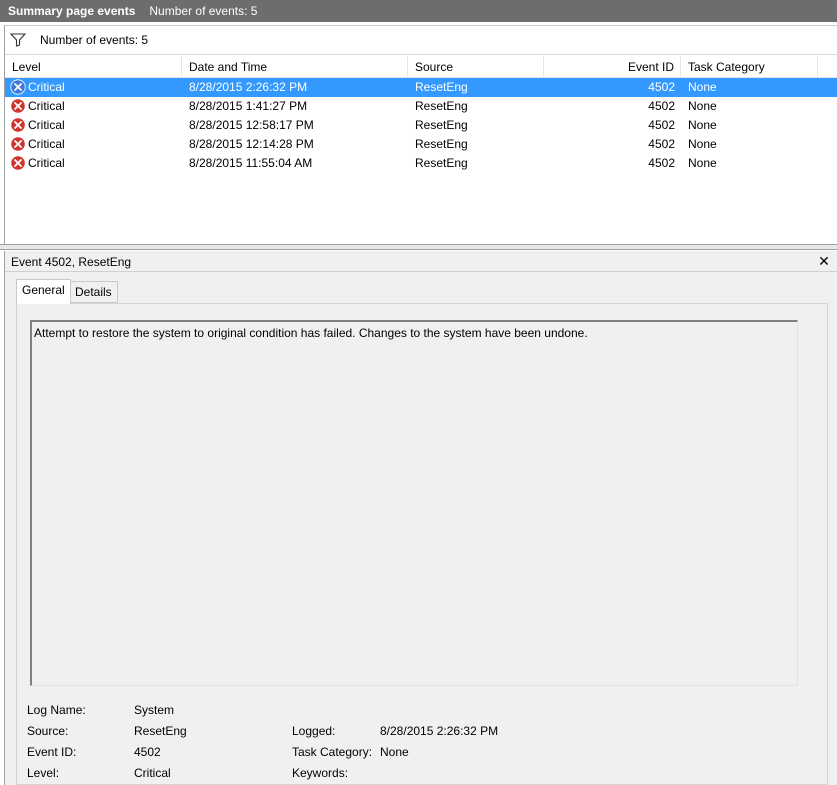 Image resolution: width=837 pixels, height=785 pixels. I want to click on column-header-source: Source, so click(476, 67).